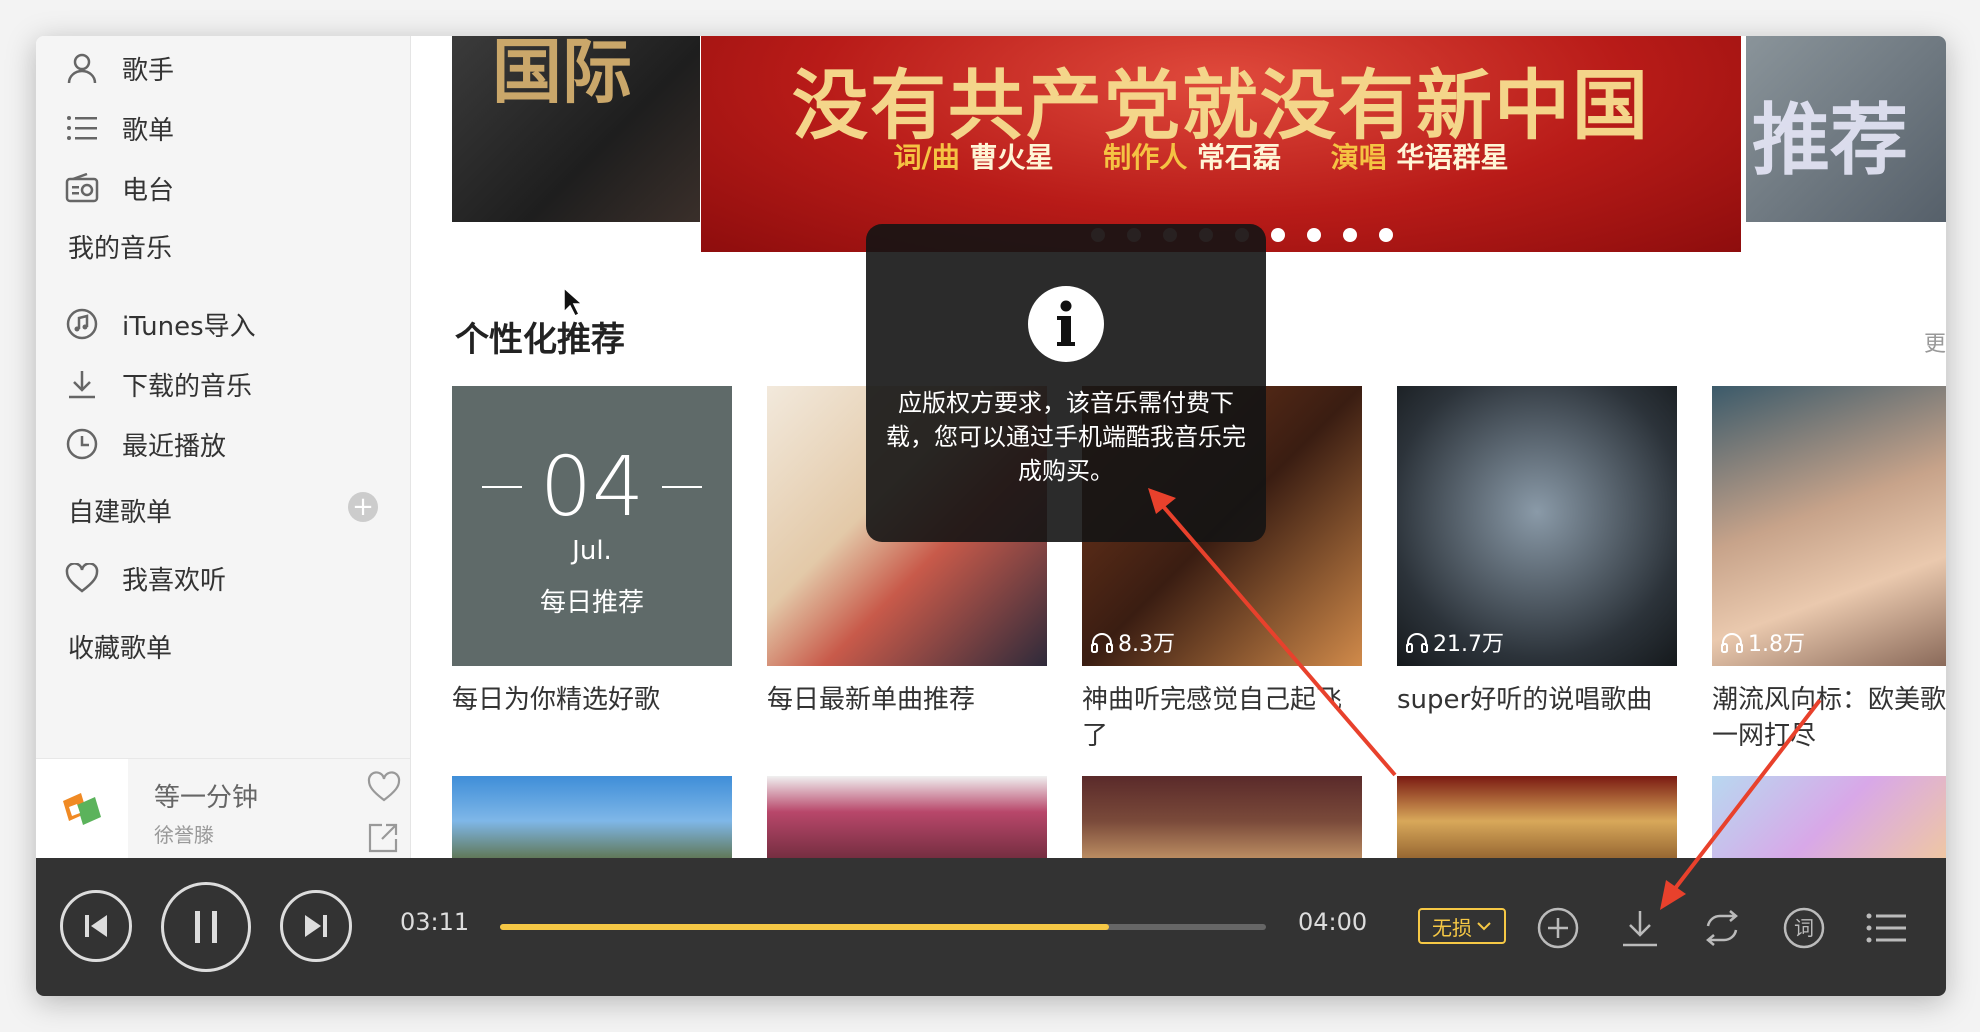 This screenshot has width=1980, height=1032. I want to click on sidebar-item-recent: 最近播放, so click(144, 444).